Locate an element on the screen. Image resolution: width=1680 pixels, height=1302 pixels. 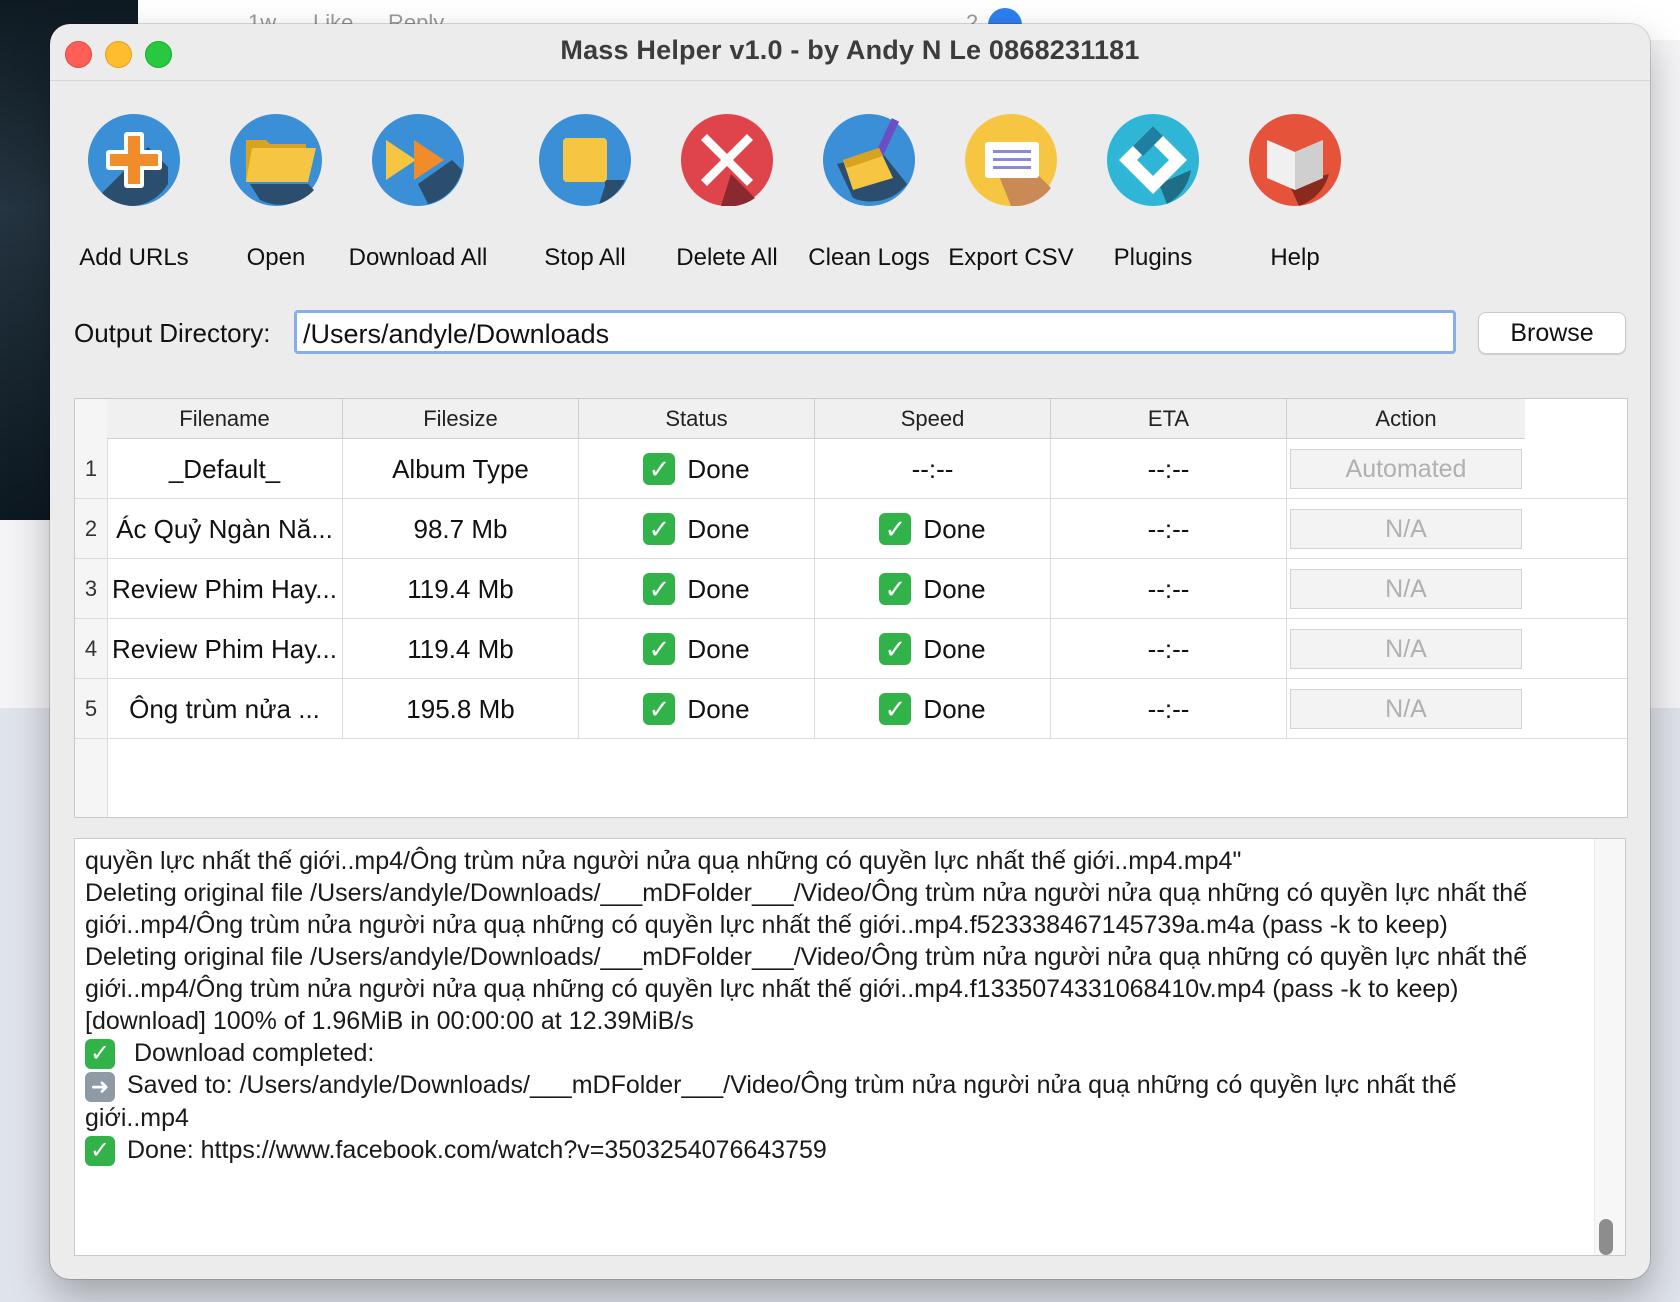
export-csv-label: Export CSV is located at coordinates (1011, 257).